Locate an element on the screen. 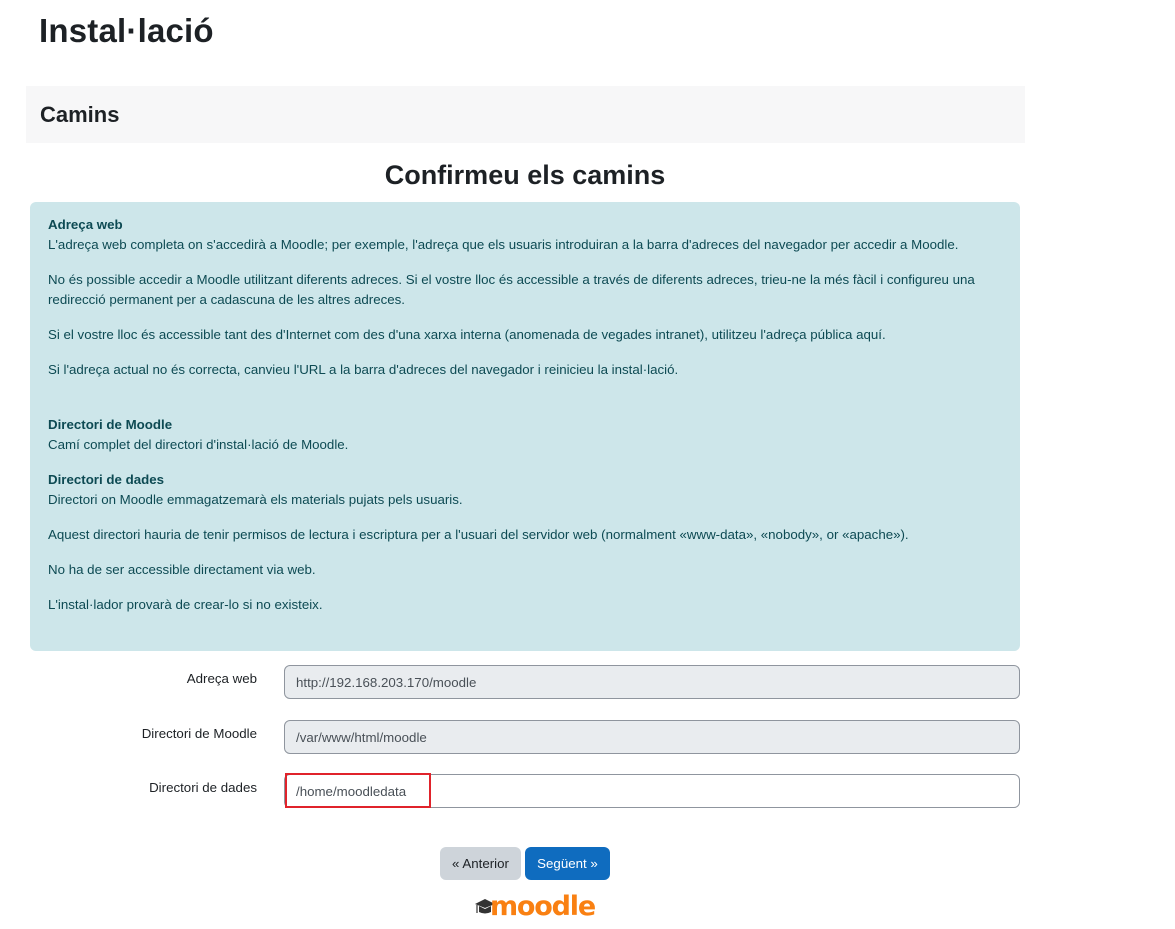  next-button: Següent » is located at coordinates (567, 863).